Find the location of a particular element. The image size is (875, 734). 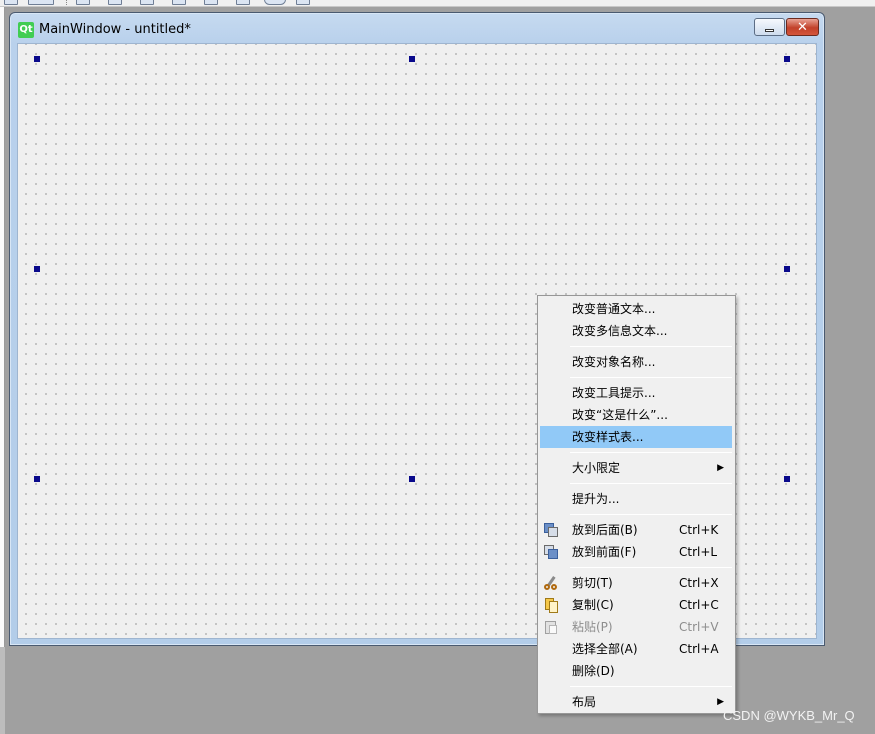

minimize-icon is located at coordinates (769, 30).